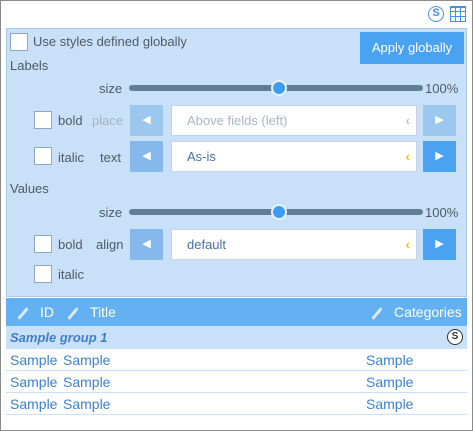 This screenshot has width=473, height=431. What do you see at coordinates (59, 337) in the screenshot?
I see `group-title: Sample group 1` at bounding box center [59, 337].